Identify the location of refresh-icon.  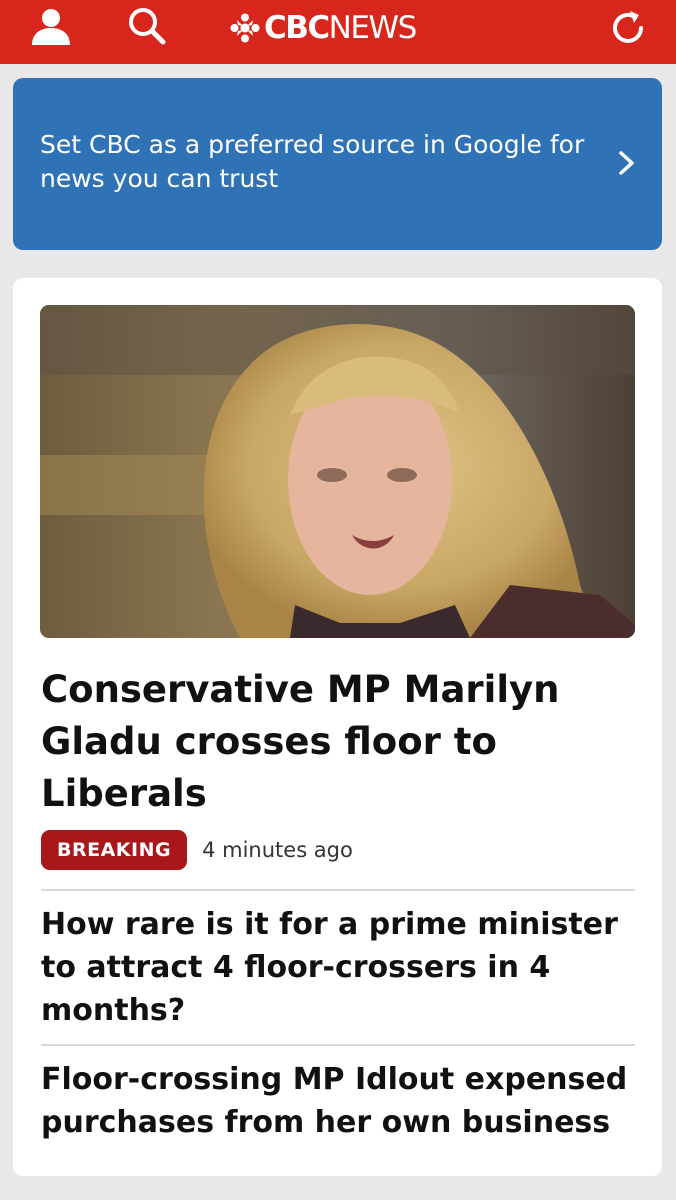
(628, 27).